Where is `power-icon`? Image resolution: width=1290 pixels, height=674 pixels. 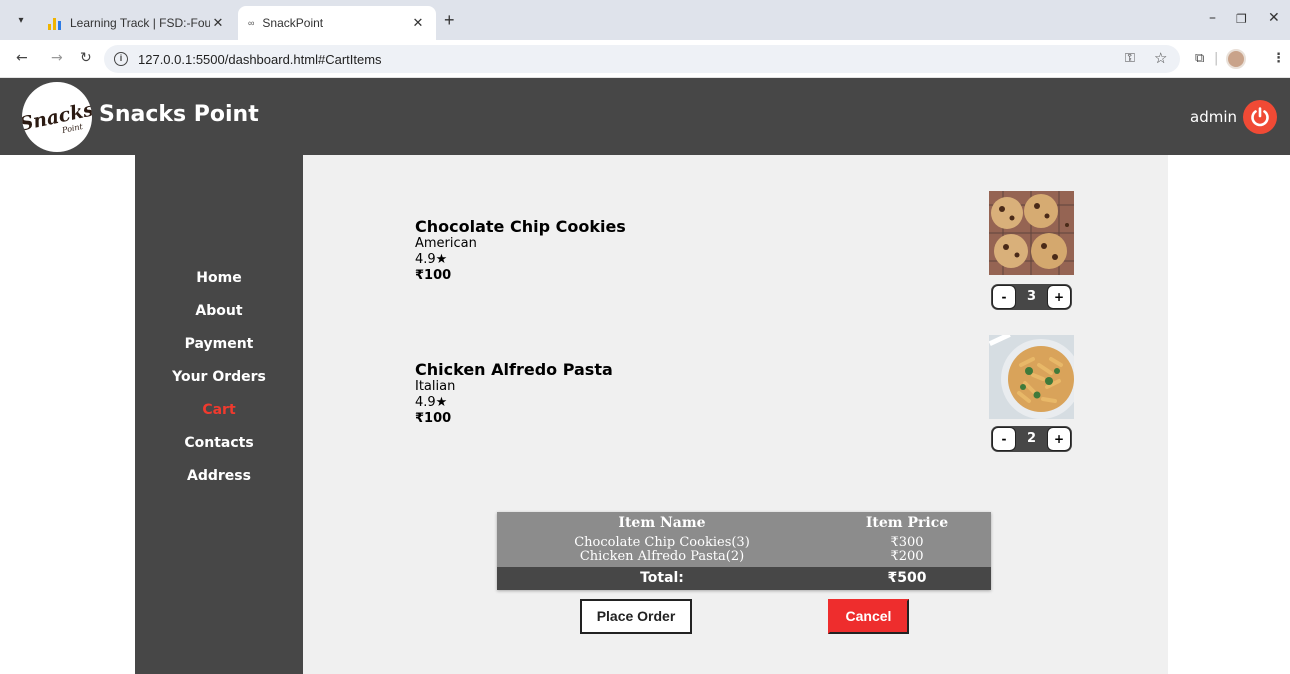
power-icon is located at coordinates (1260, 117).